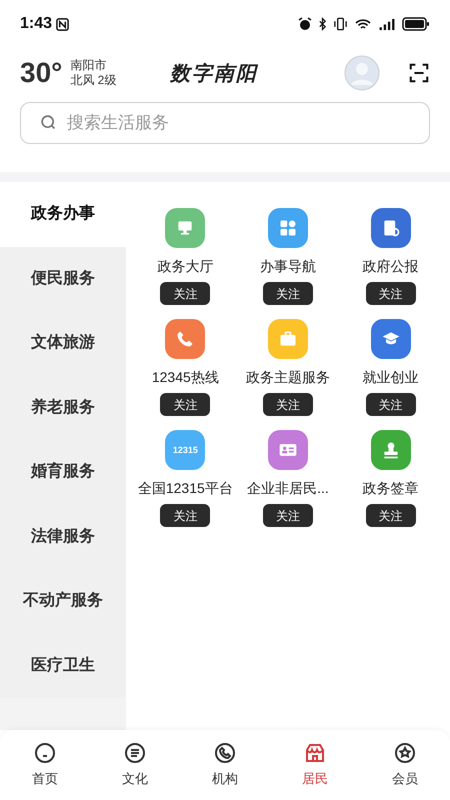  Describe the element at coordinates (363, 24) in the screenshot. I see `wifi-icon` at that location.